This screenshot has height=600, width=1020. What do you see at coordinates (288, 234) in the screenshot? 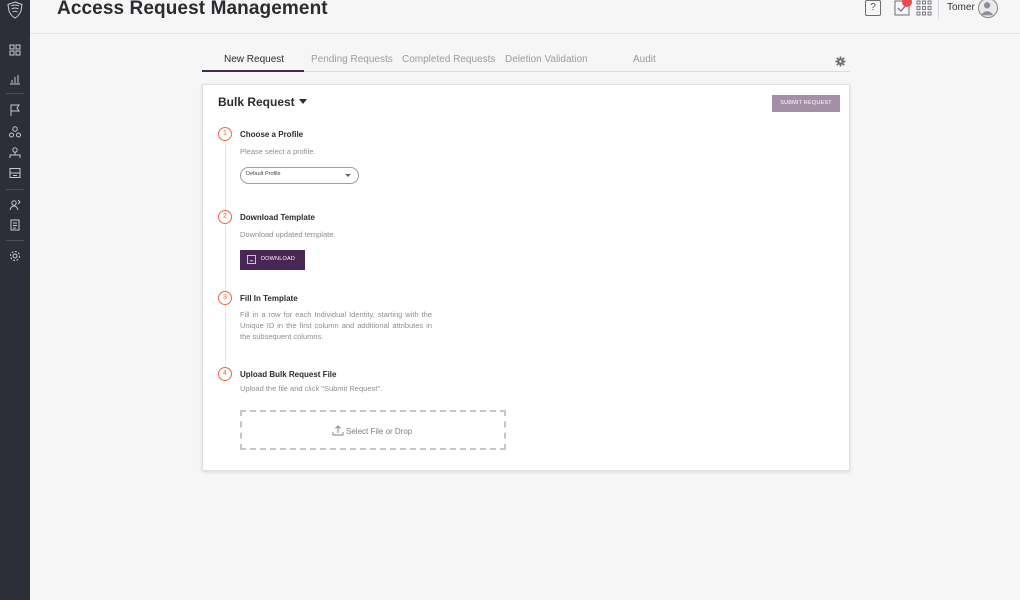
I see `step-description: Download updated template.` at bounding box center [288, 234].